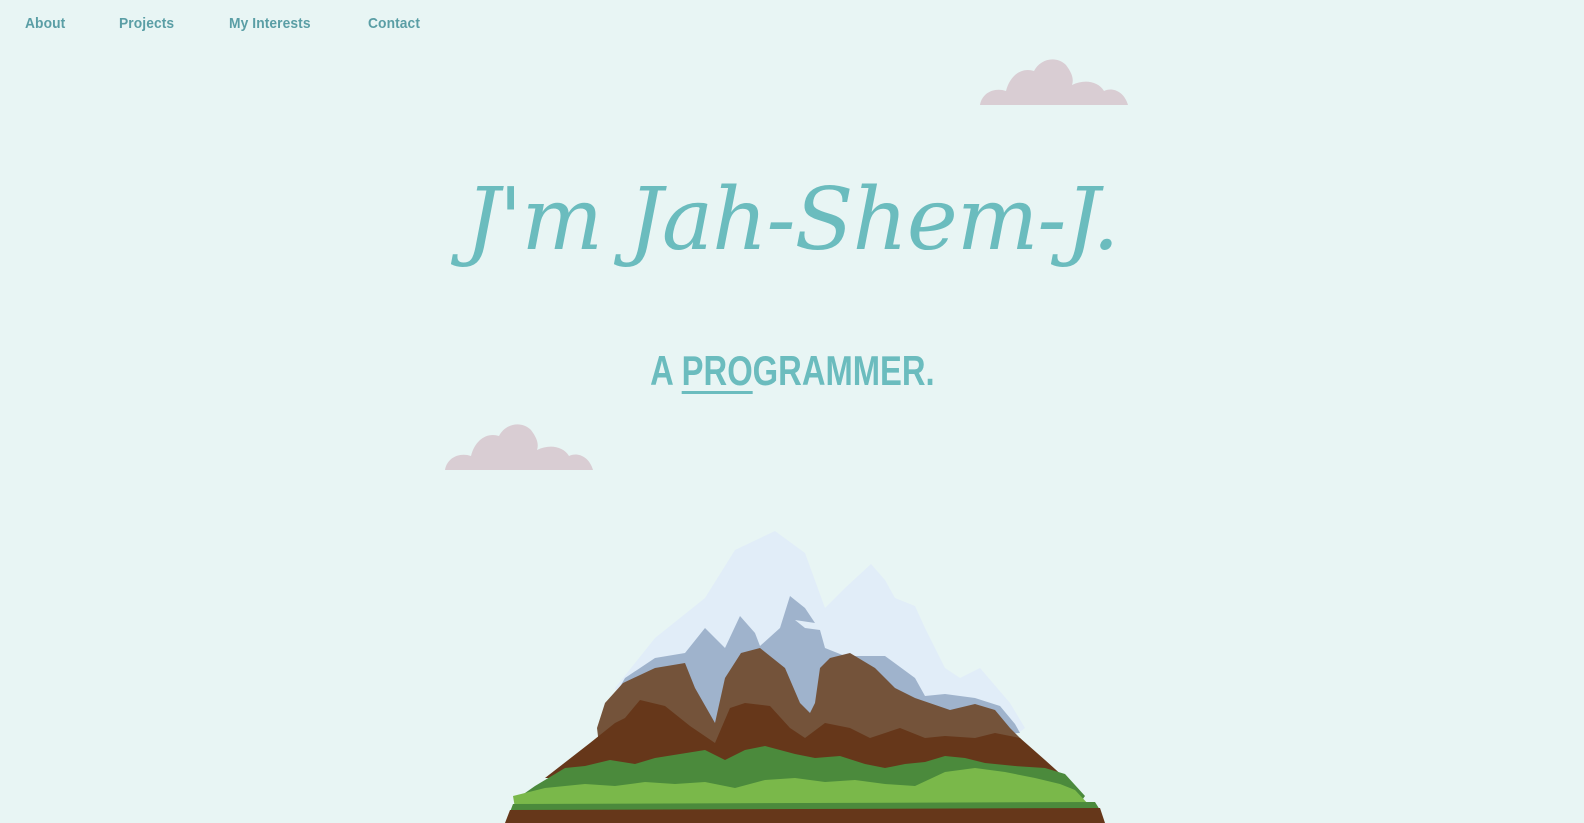  What do you see at coordinates (717, 370) in the screenshot?
I see `subtitle-typed-text: PRO` at bounding box center [717, 370].